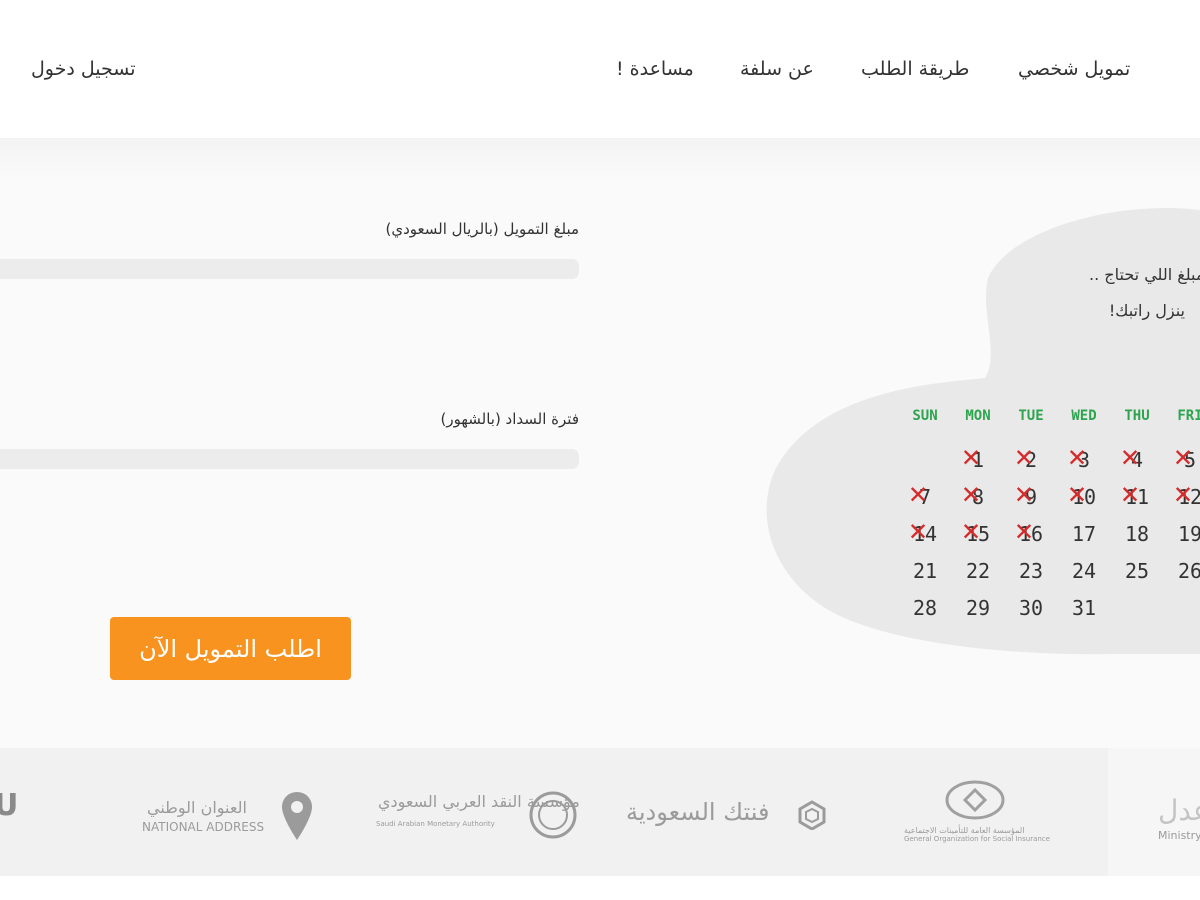 The width and height of the screenshot is (1200, 900). What do you see at coordinates (925, 608) in the screenshot?
I see `calendar-day: 28` at bounding box center [925, 608].